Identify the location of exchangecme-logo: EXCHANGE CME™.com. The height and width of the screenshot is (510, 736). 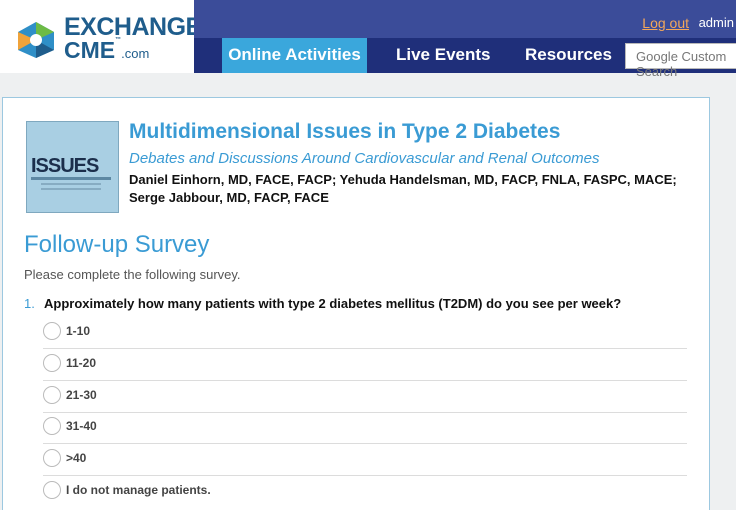
(101, 36).